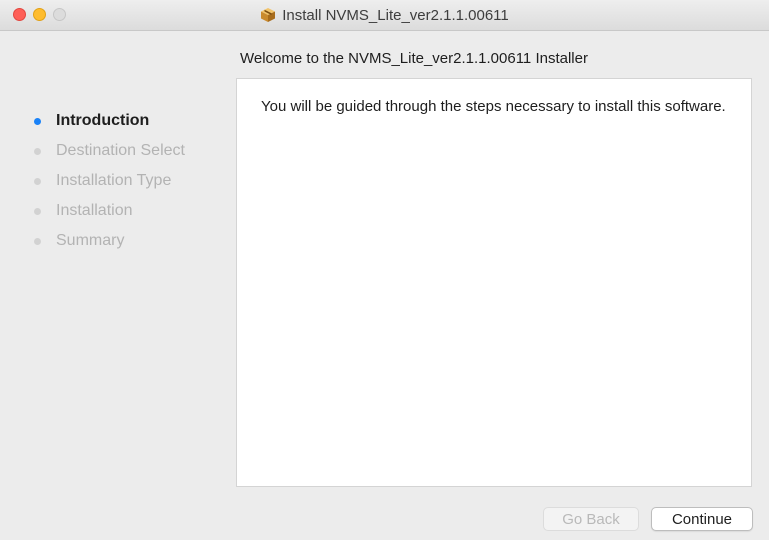 The height and width of the screenshot is (540, 769). I want to click on step-label: Introduction, so click(103, 120).